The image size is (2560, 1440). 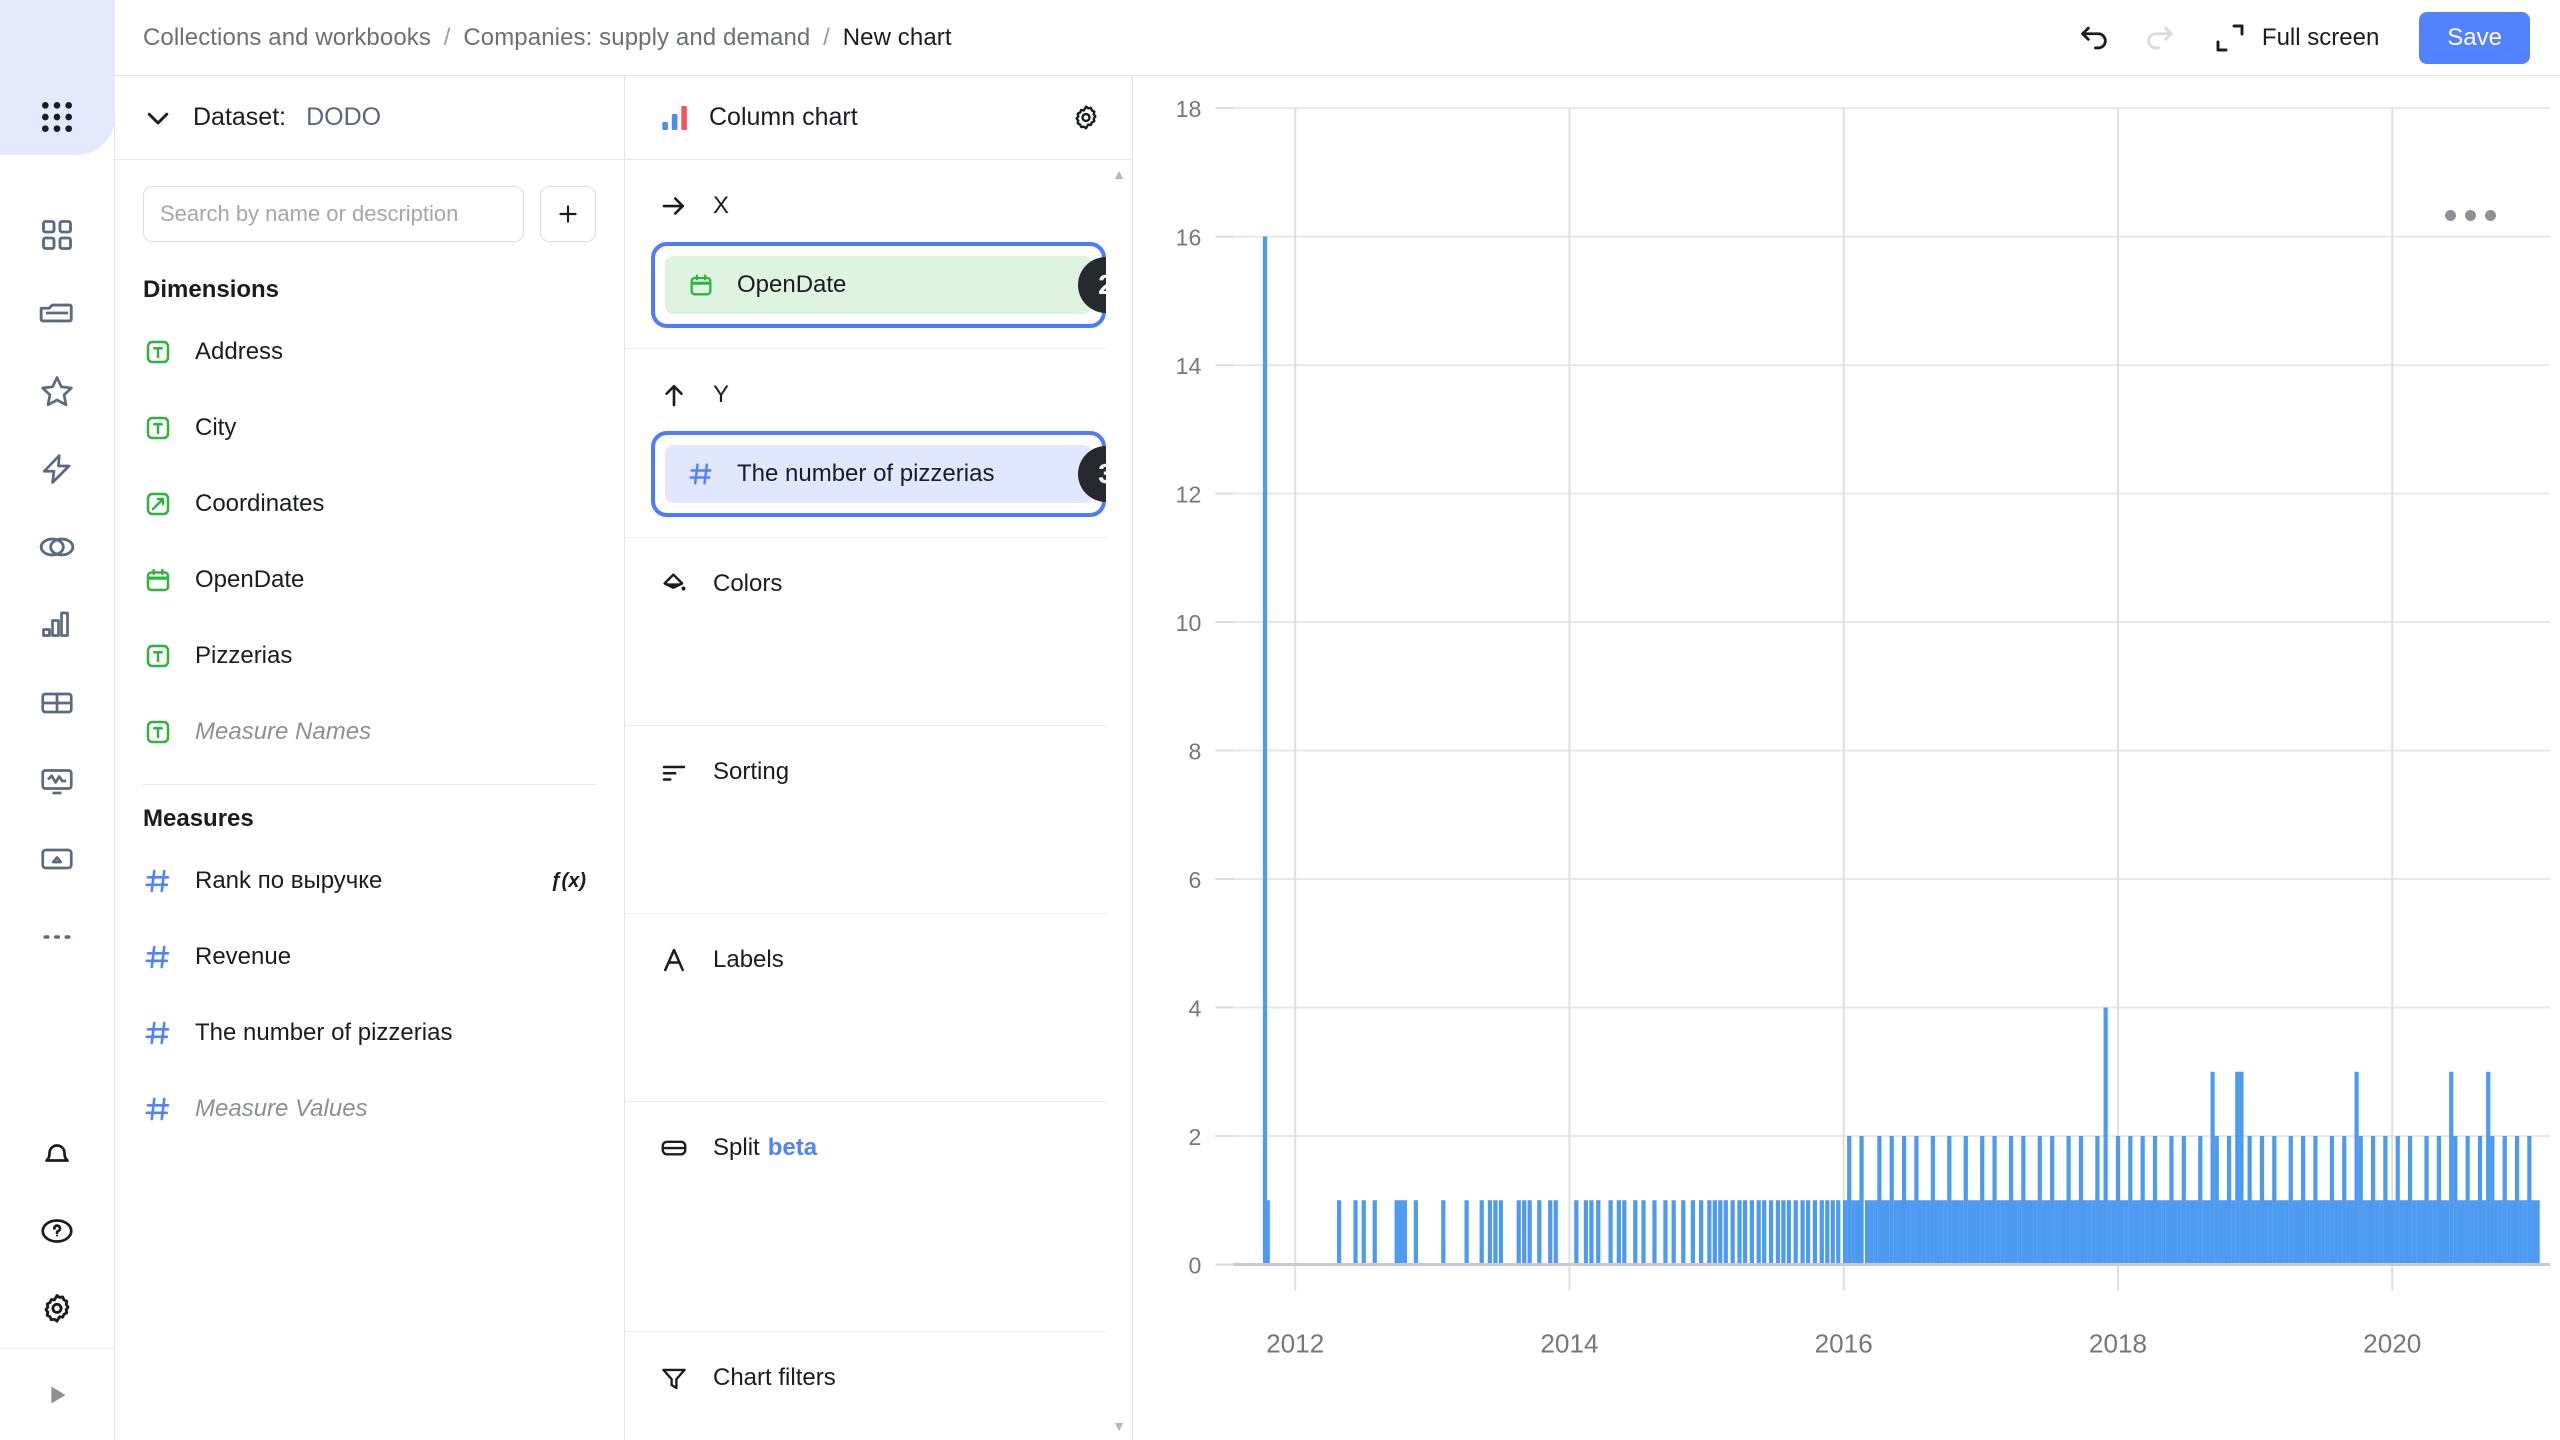 What do you see at coordinates (369, 1033) in the screenshot?
I see `list-item: The number of pizzerias` at bounding box center [369, 1033].